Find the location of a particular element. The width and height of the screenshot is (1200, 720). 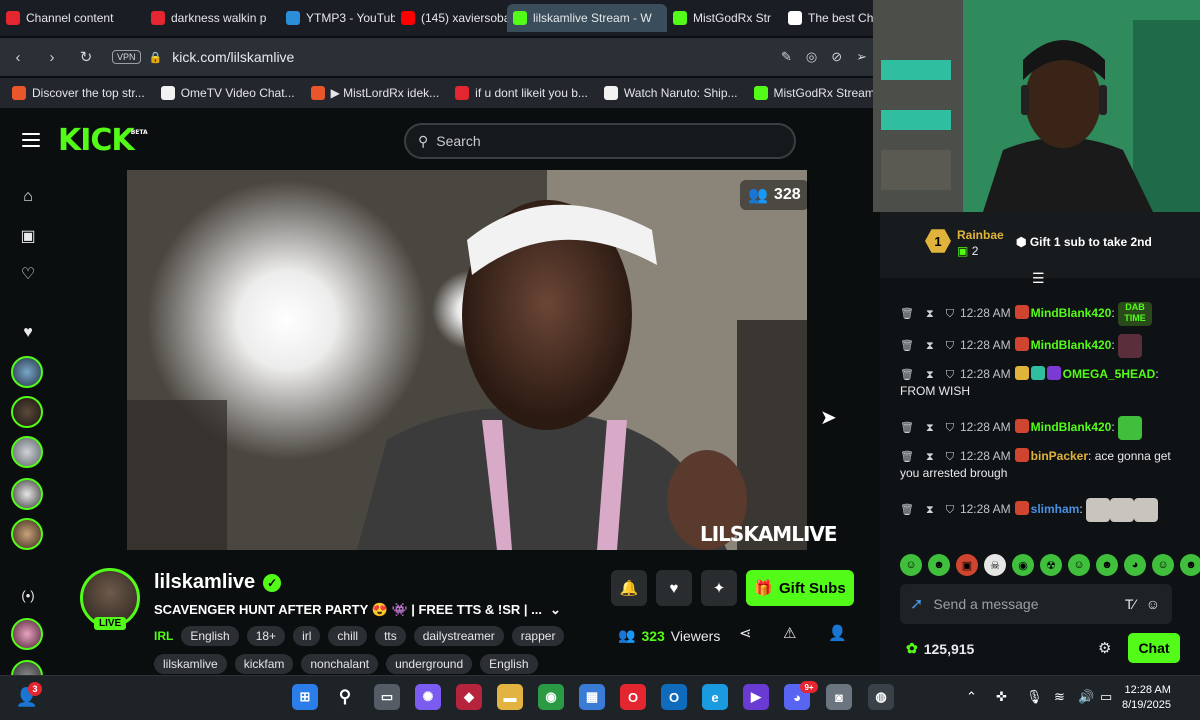

system-clock: 12:28 AM 8/19/2025 is located at coordinates (1146, 698).